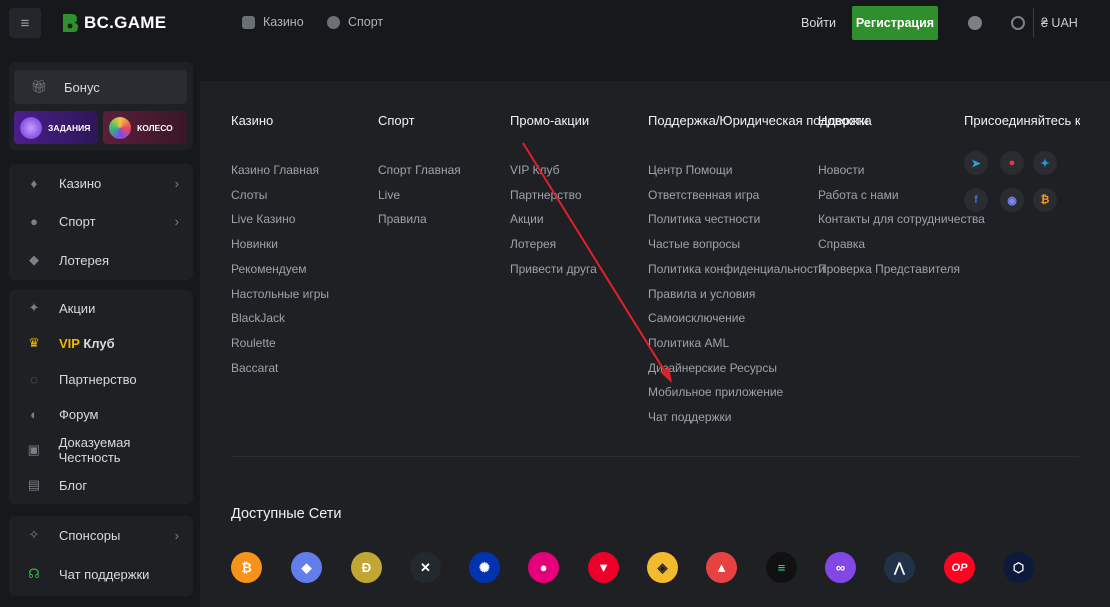  I want to click on twitter-icon: ✦, so click(1045, 163).